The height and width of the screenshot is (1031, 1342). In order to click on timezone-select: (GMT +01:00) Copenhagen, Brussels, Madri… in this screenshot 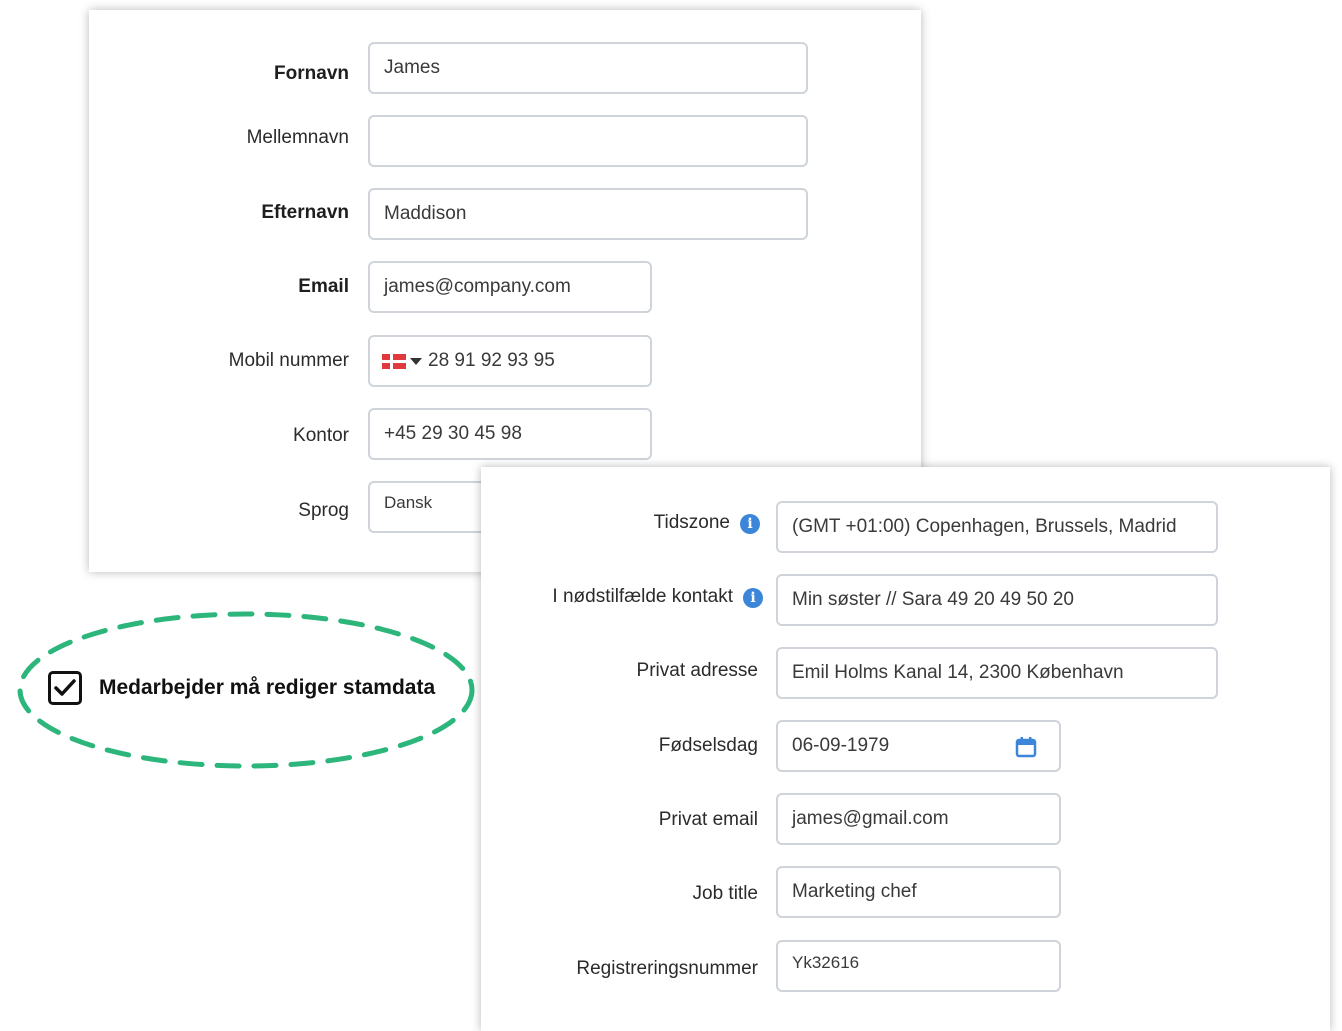, I will do `click(997, 527)`.